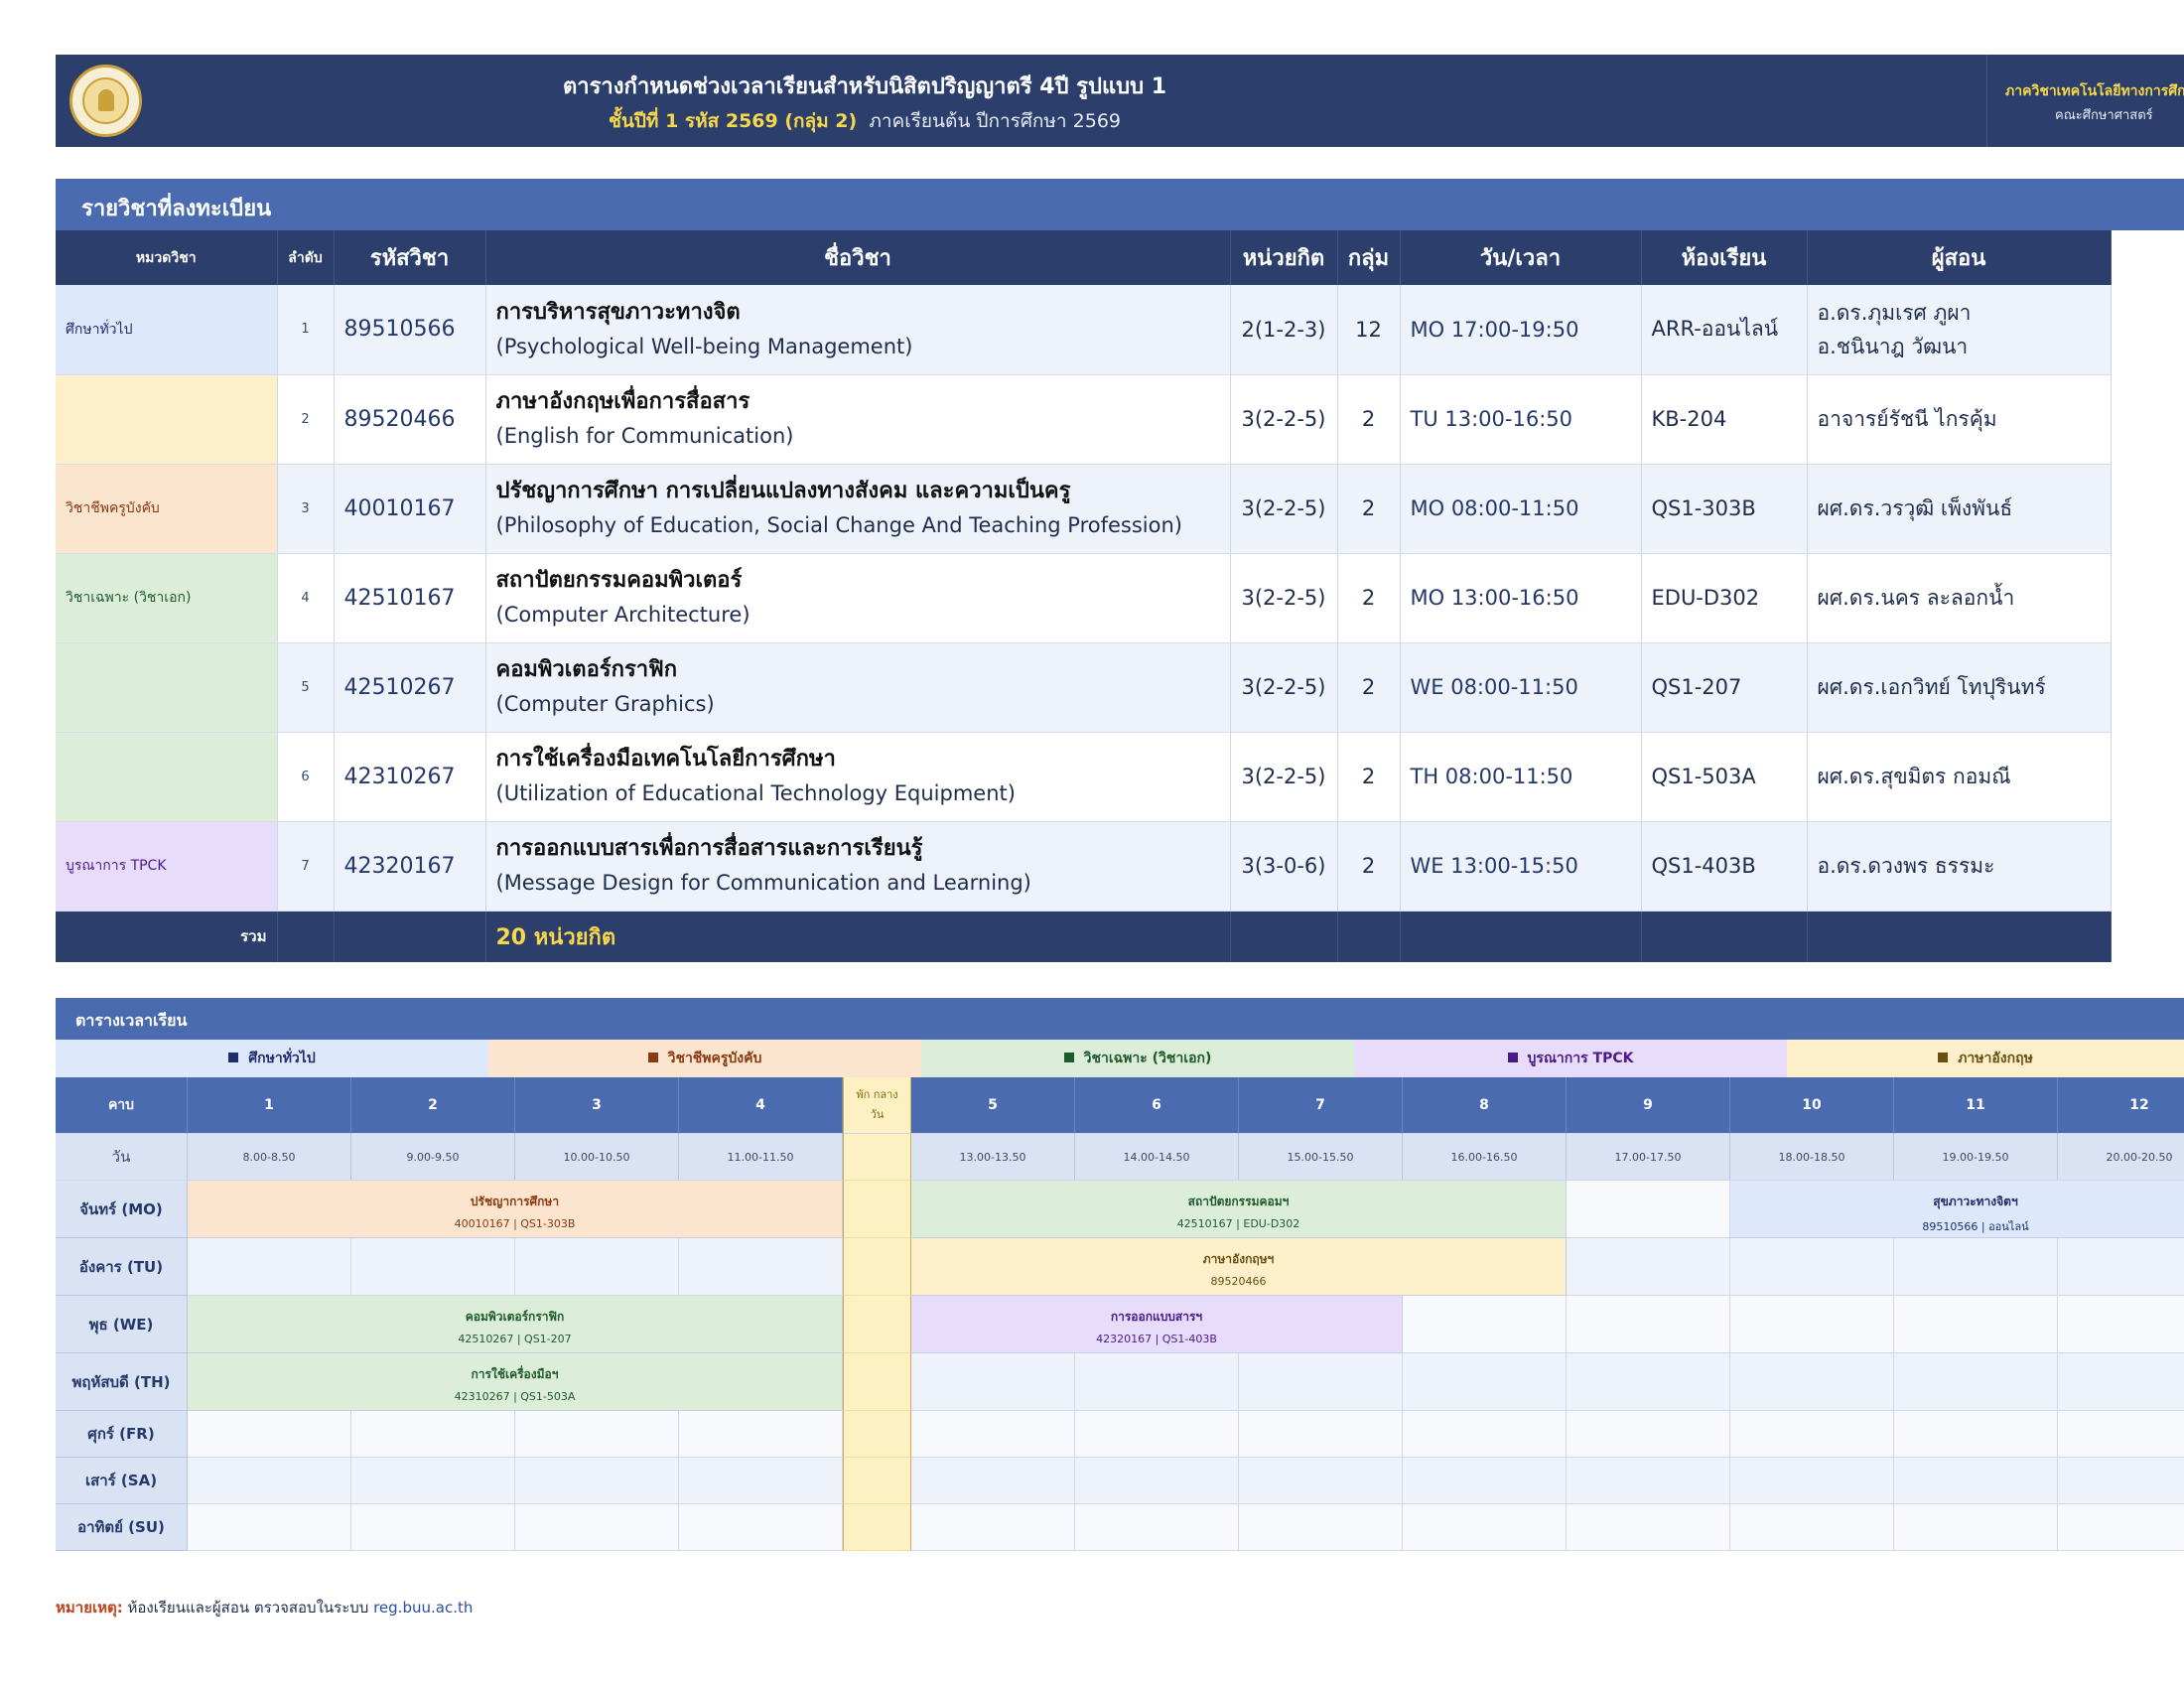 The width and height of the screenshot is (2184, 1688). Describe the element at coordinates (410, 257) in the screenshot. I see `header-code: รหัสวิชา` at that location.